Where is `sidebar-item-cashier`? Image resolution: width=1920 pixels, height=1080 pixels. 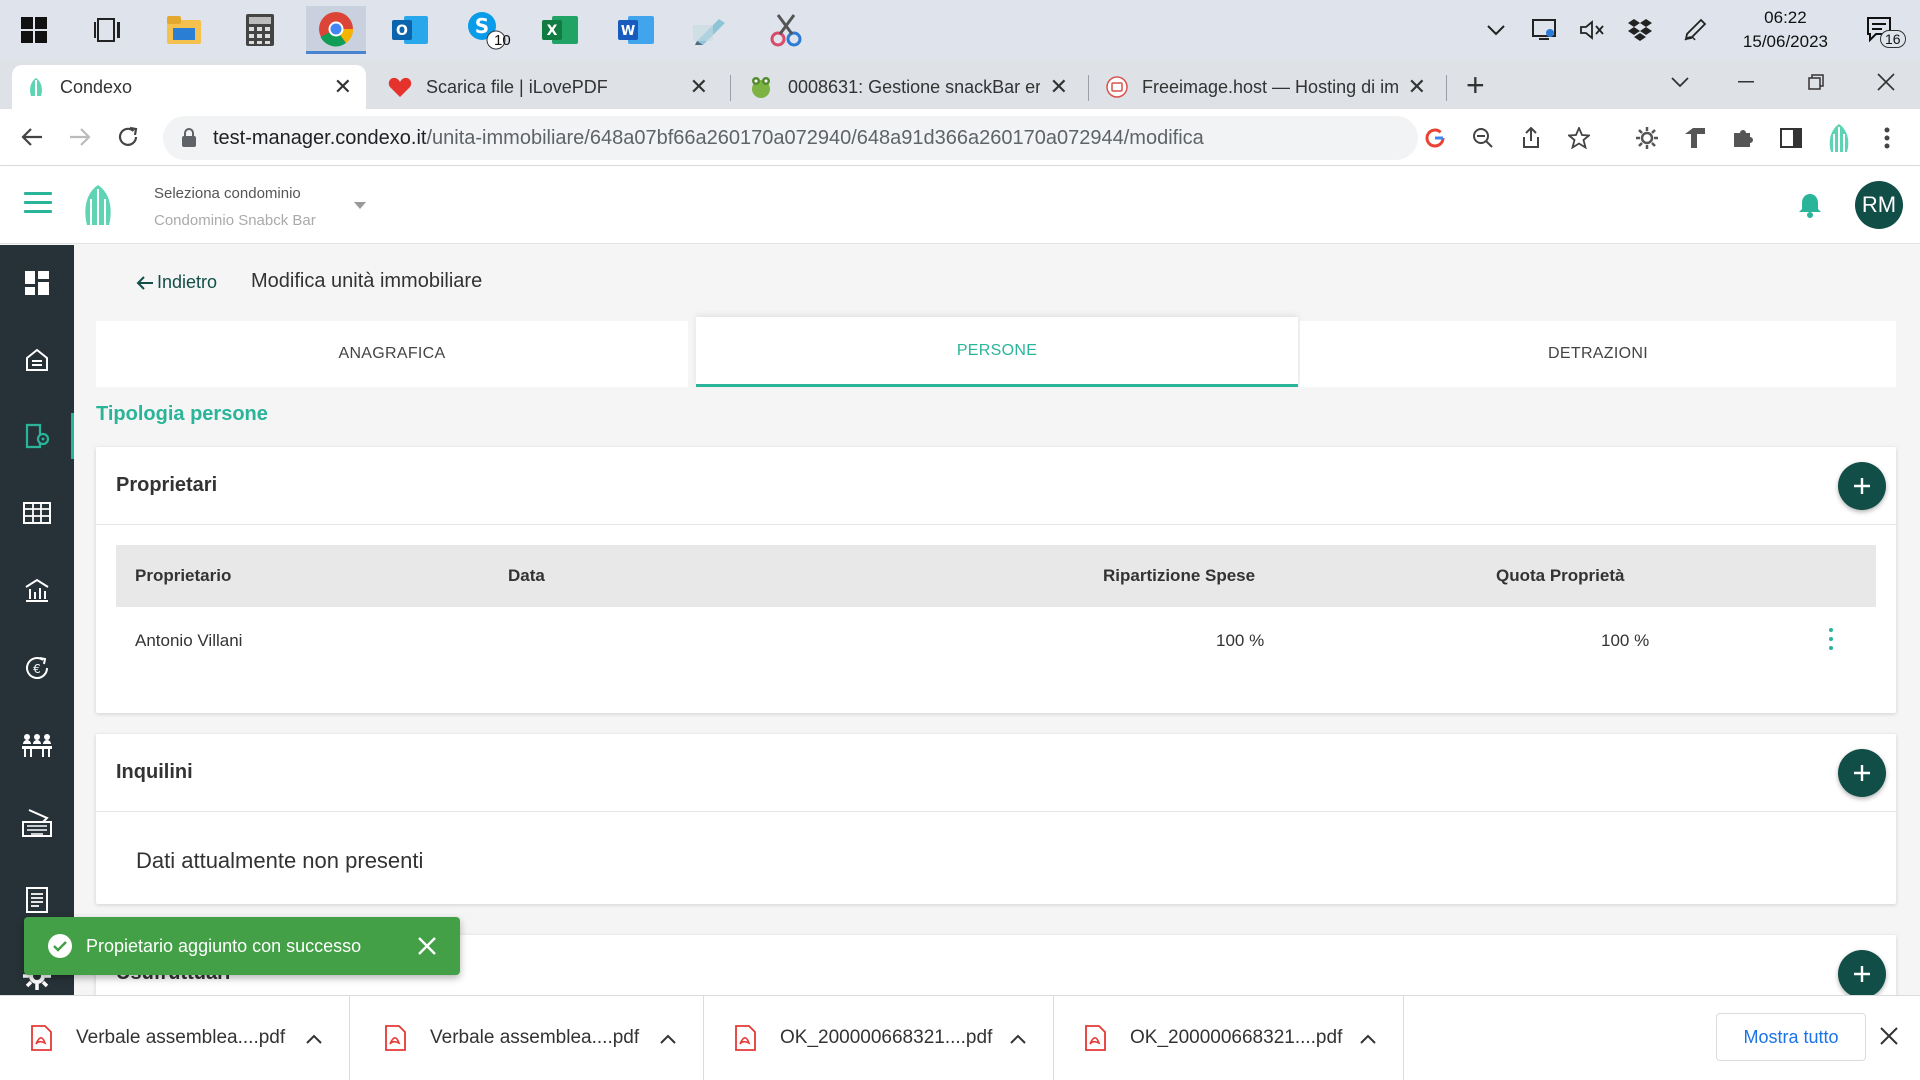
sidebar-item-cashier is located at coordinates (37, 823).